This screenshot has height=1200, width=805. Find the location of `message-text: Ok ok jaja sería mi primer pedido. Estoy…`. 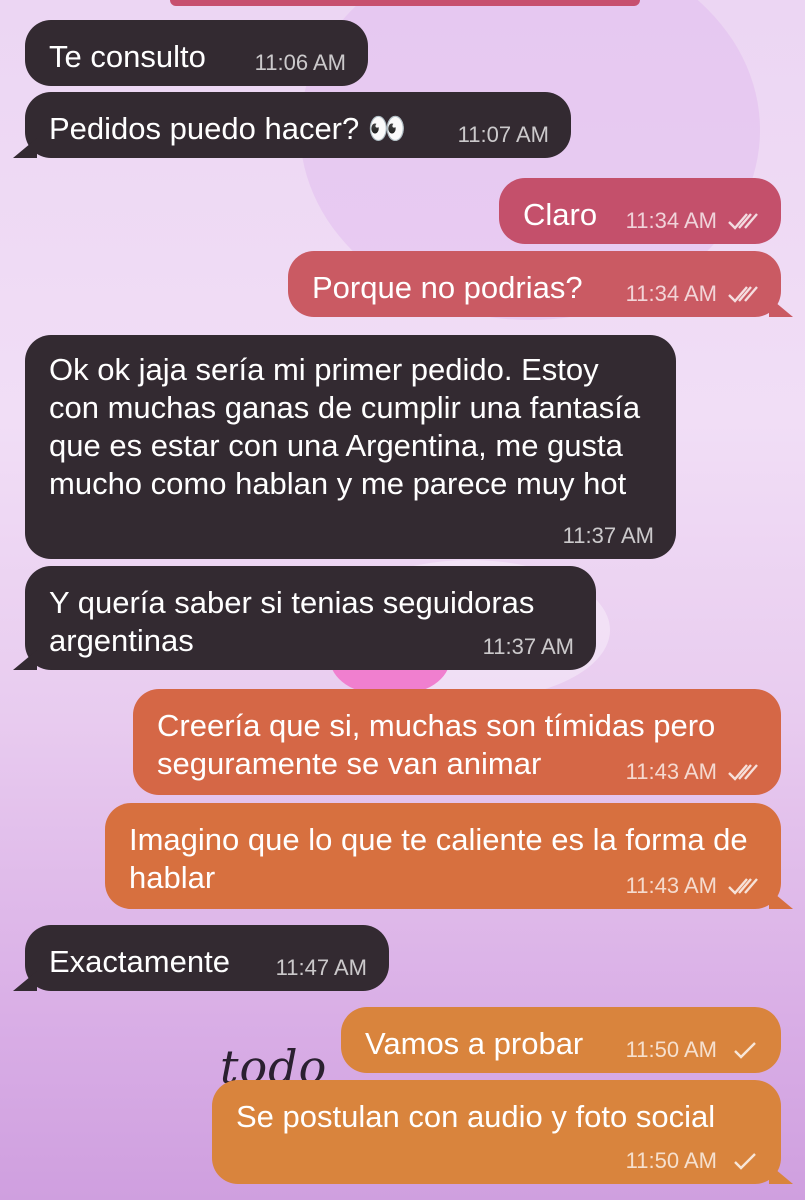

message-text: Ok ok jaja sería mi primer pedido. Estoy… is located at coordinates (345, 426).